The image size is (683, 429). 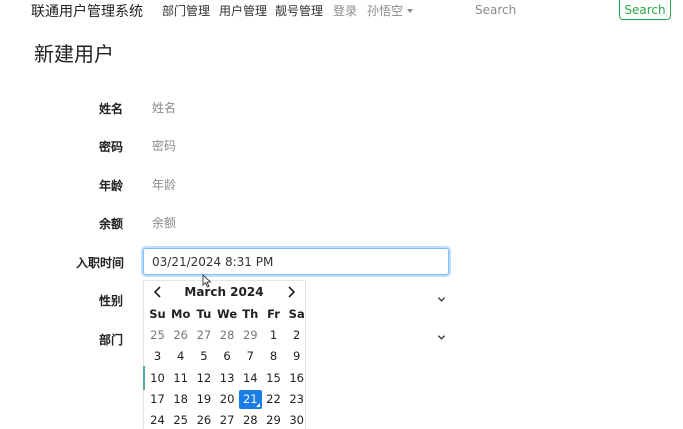 I want to click on user-dropdown: 孙悟空, so click(x=390, y=10).